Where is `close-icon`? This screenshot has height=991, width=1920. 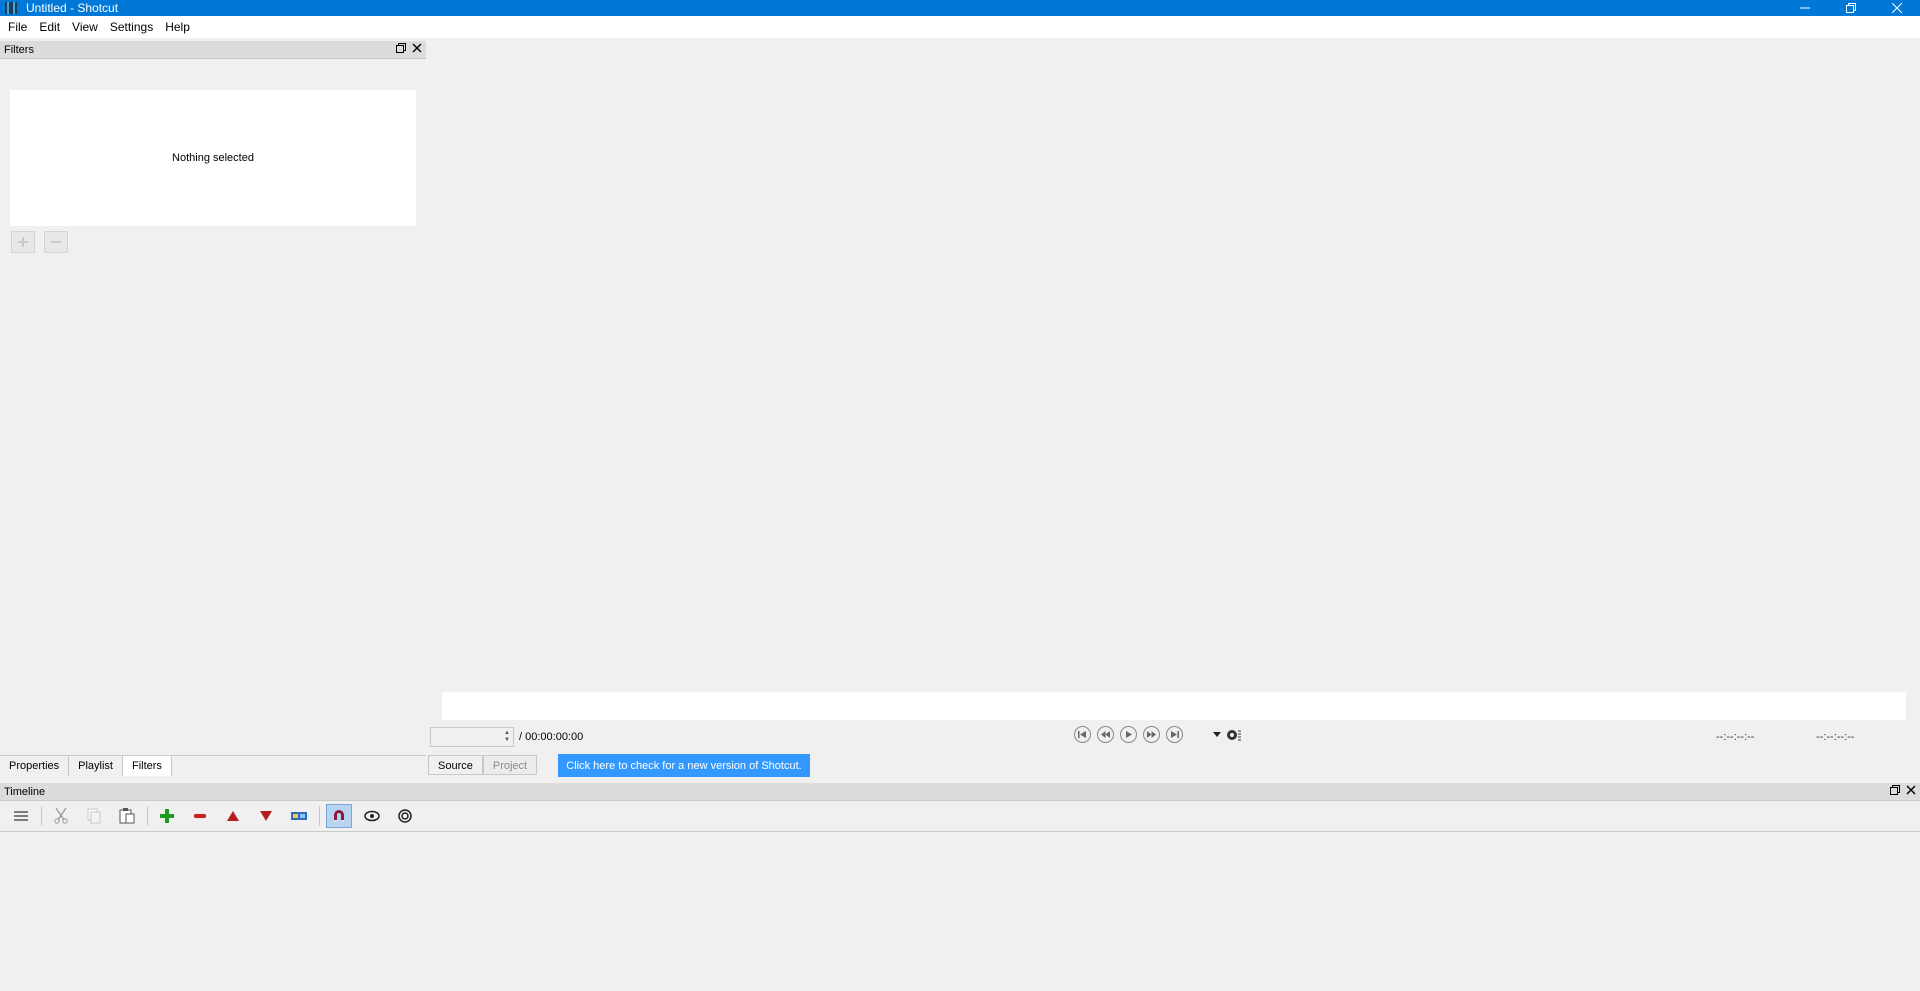
close-icon is located at coordinates (1897, 8).